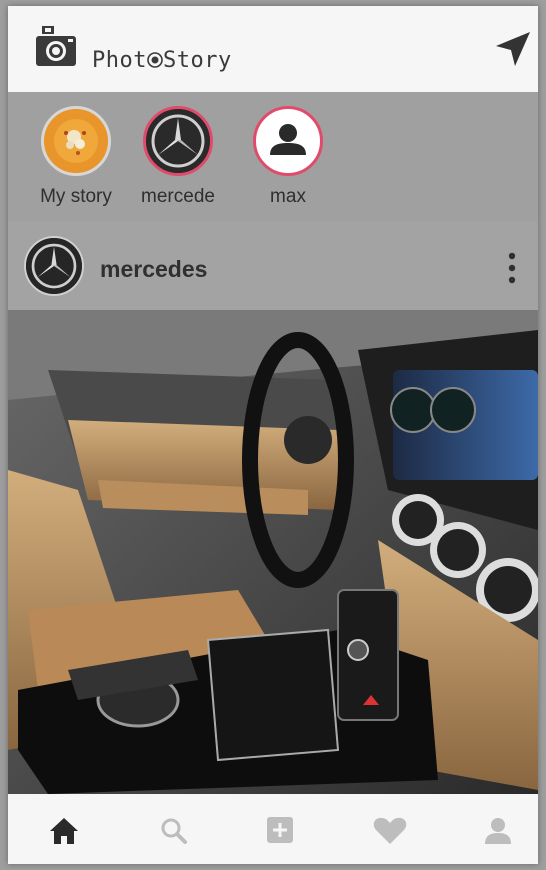 The width and height of the screenshot is (546, 870). I want to click on story-max: max, so click(288, 157).